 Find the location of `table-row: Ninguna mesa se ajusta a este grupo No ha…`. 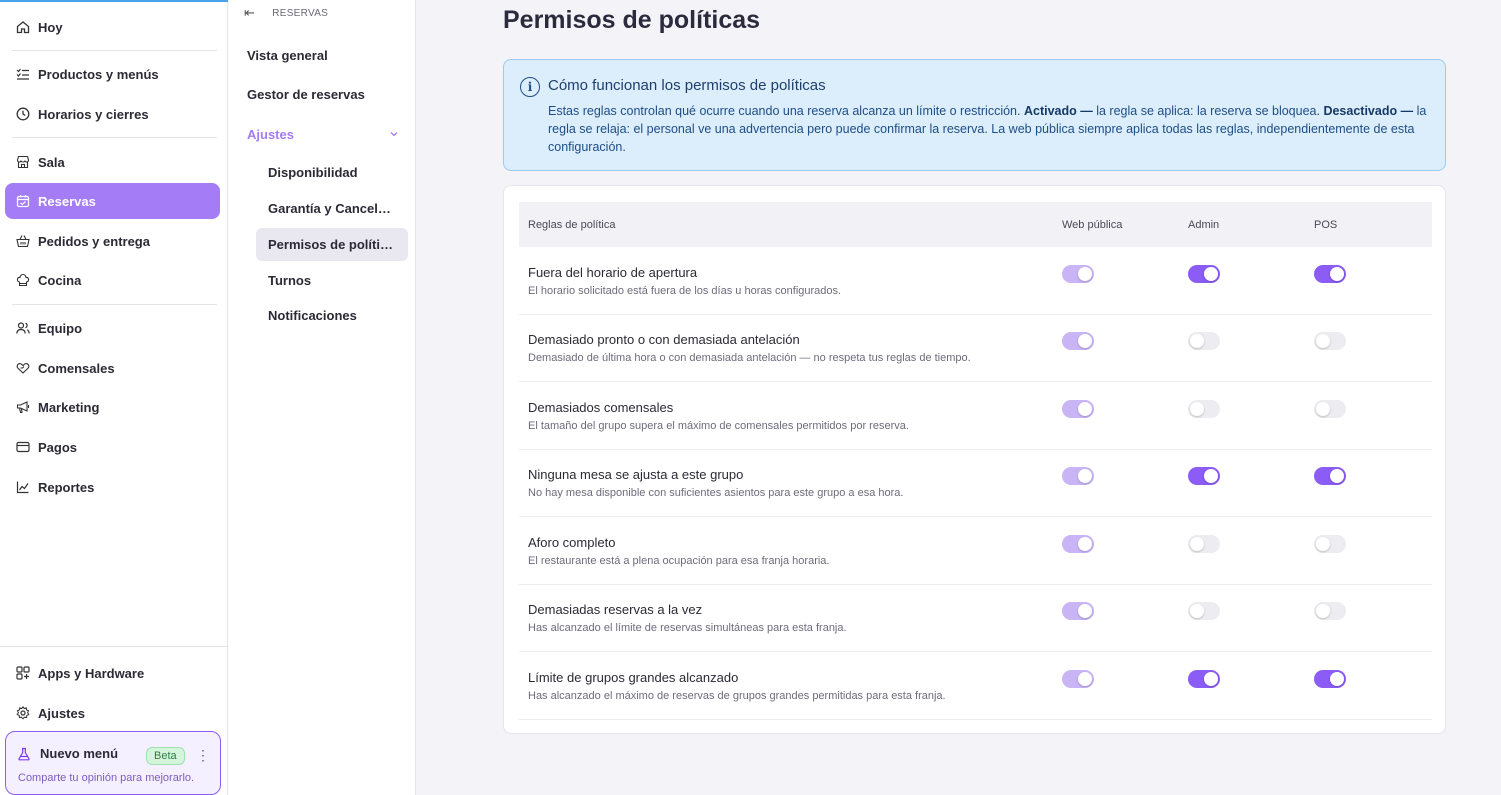

table-row: Ninguna mesa se ajusta a este grupo No ha… is located at coordinates (975, 483).